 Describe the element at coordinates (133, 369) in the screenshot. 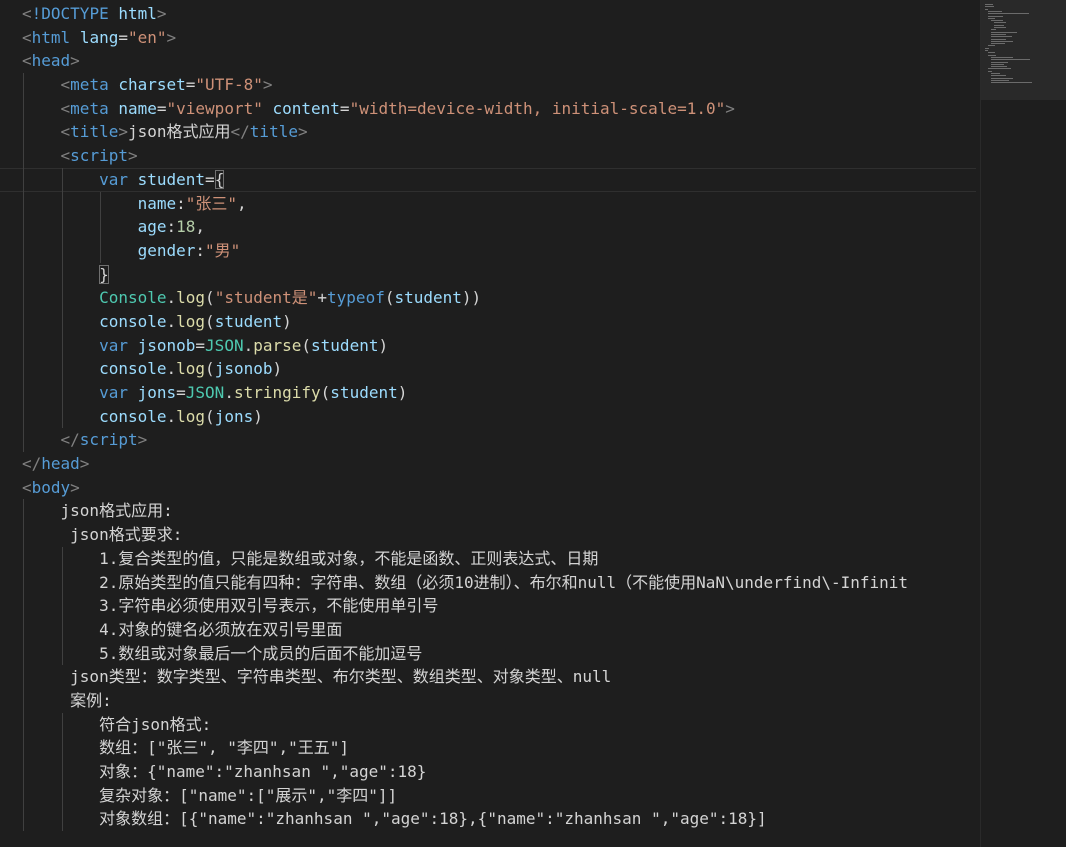

I see `code-token: console` at that location.